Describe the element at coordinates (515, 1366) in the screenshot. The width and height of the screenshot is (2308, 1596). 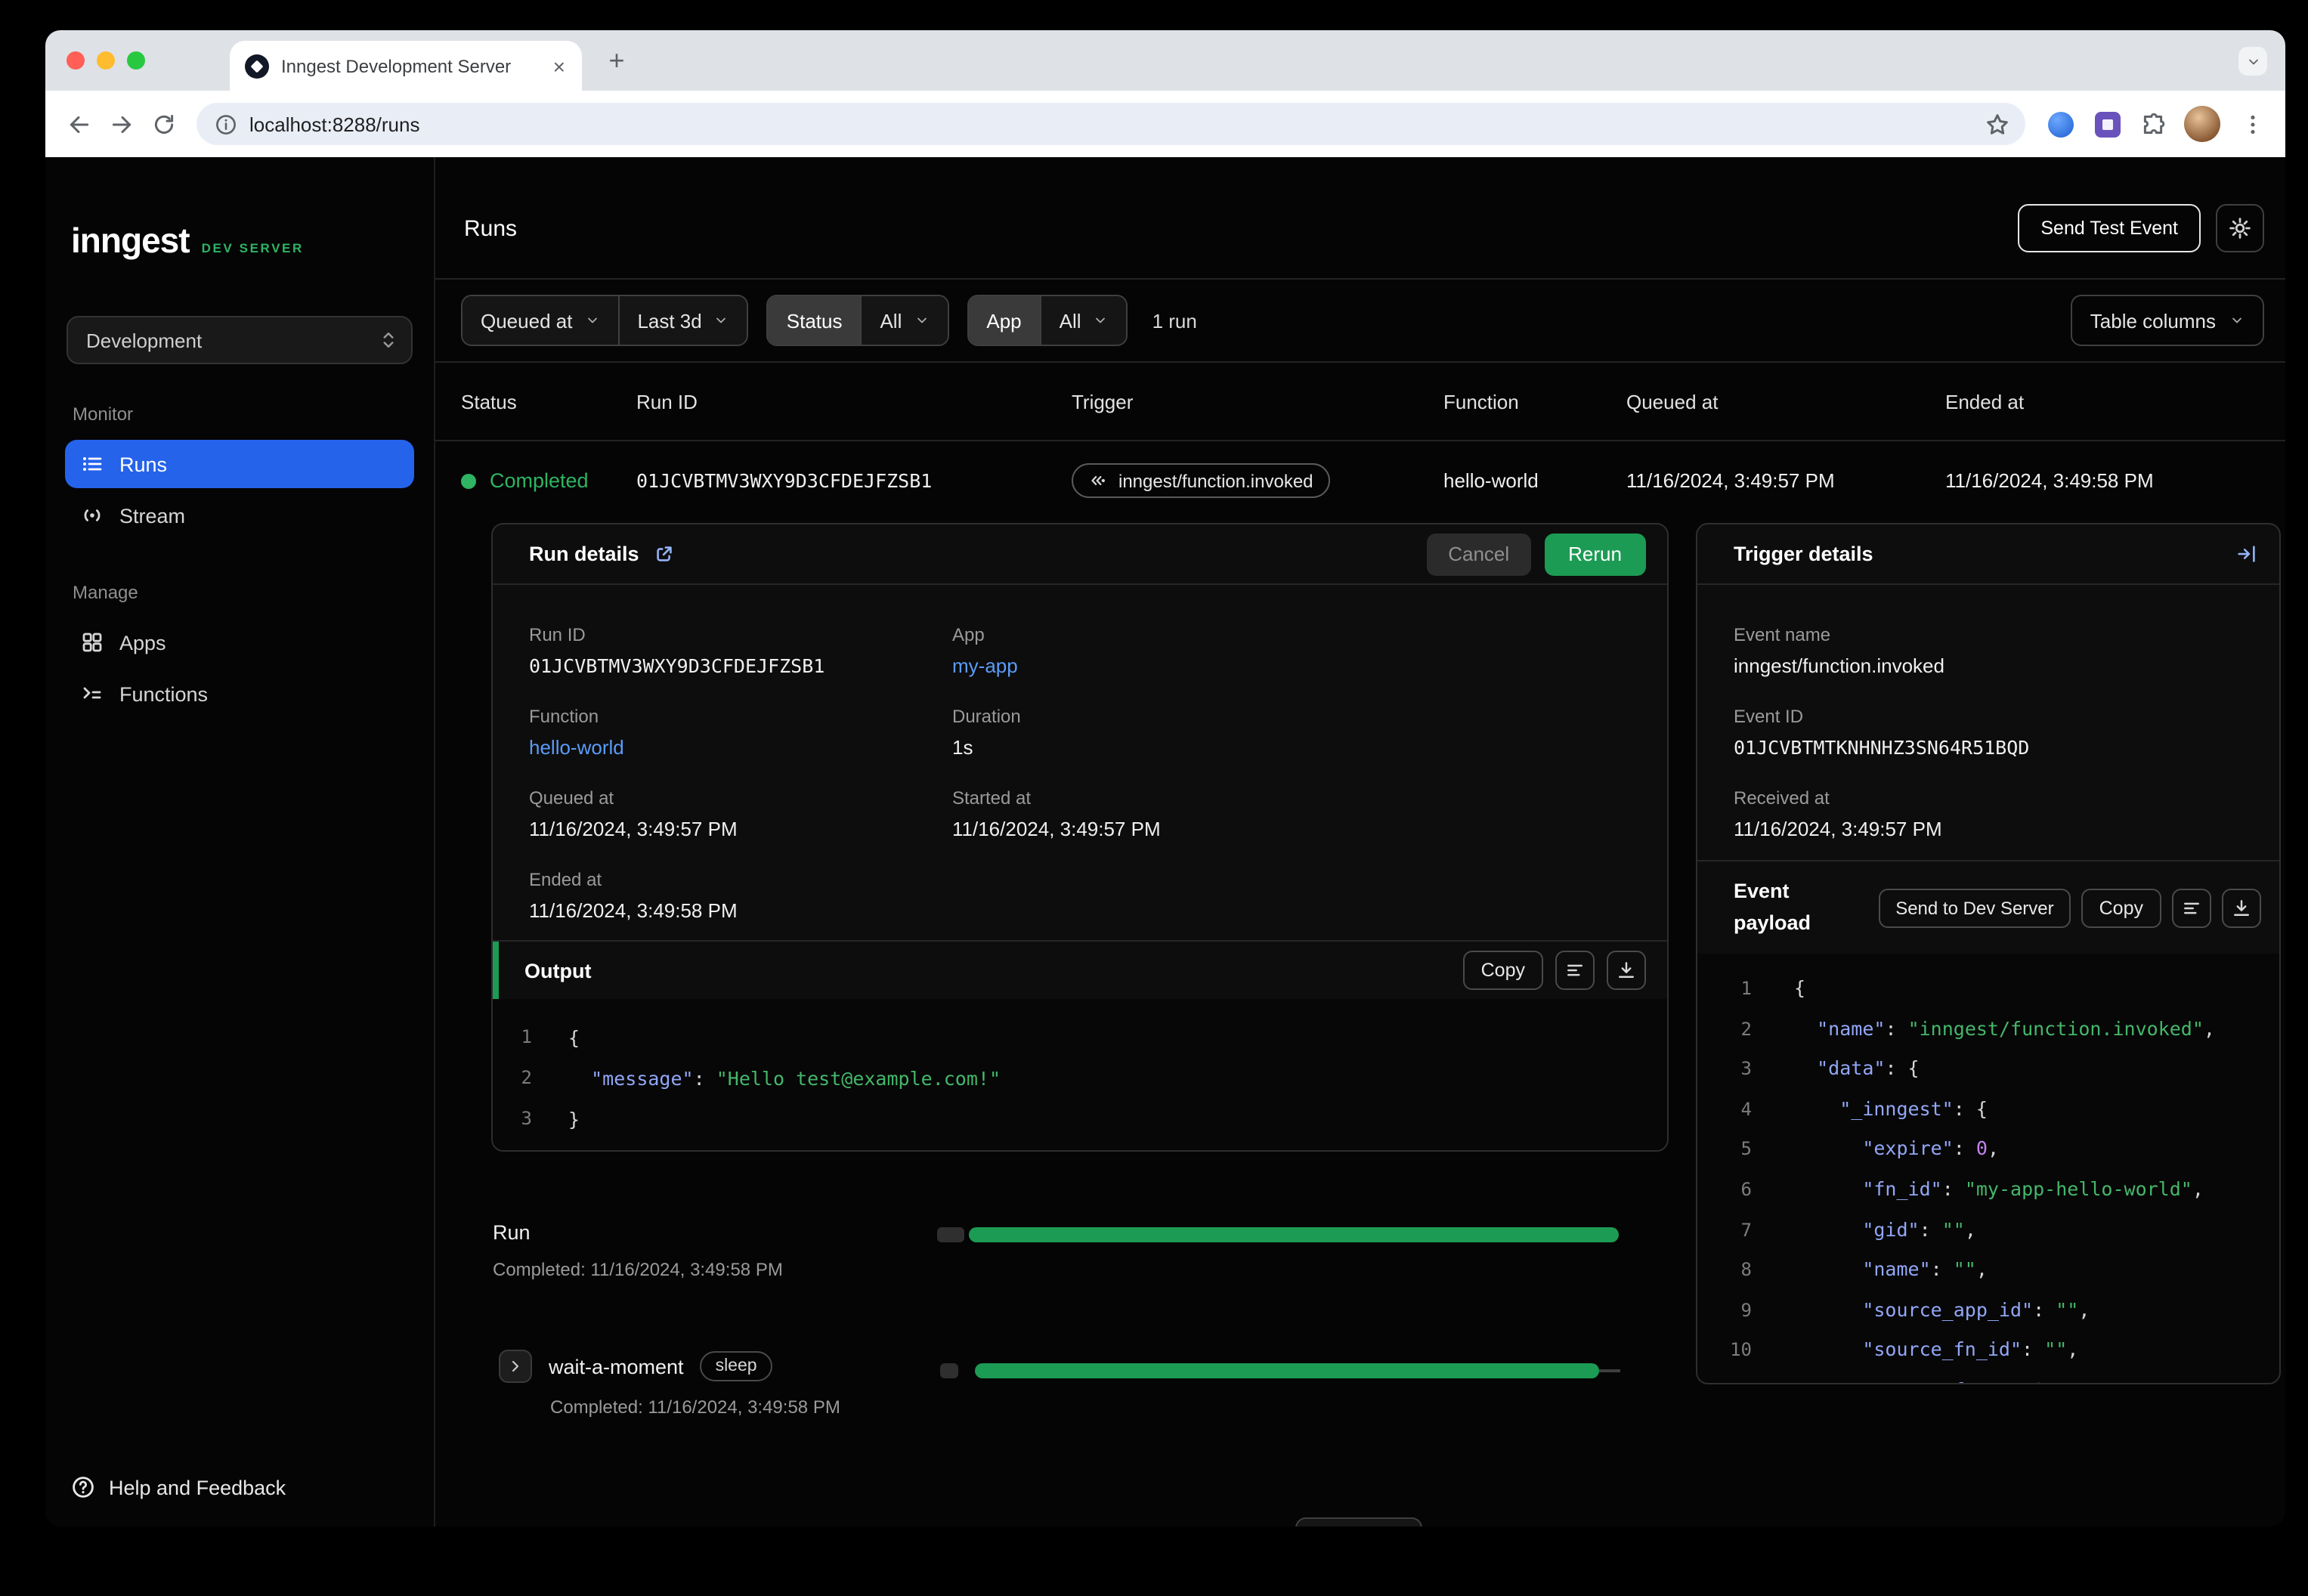
I see `expand-step-button` at that location.